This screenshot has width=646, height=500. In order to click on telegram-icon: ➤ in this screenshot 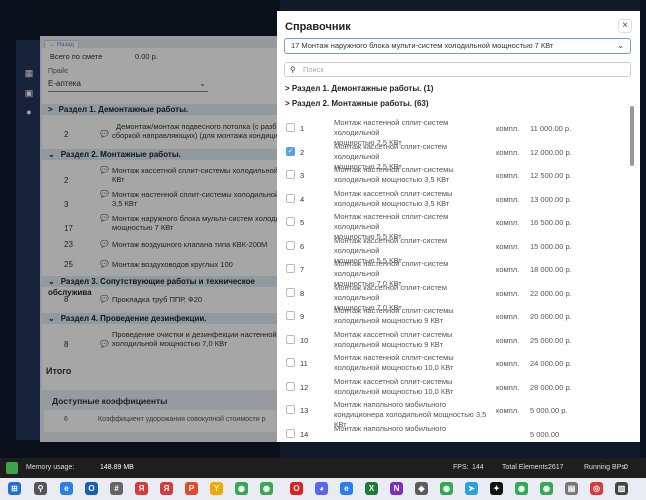, I will do `click(471, 488)`.